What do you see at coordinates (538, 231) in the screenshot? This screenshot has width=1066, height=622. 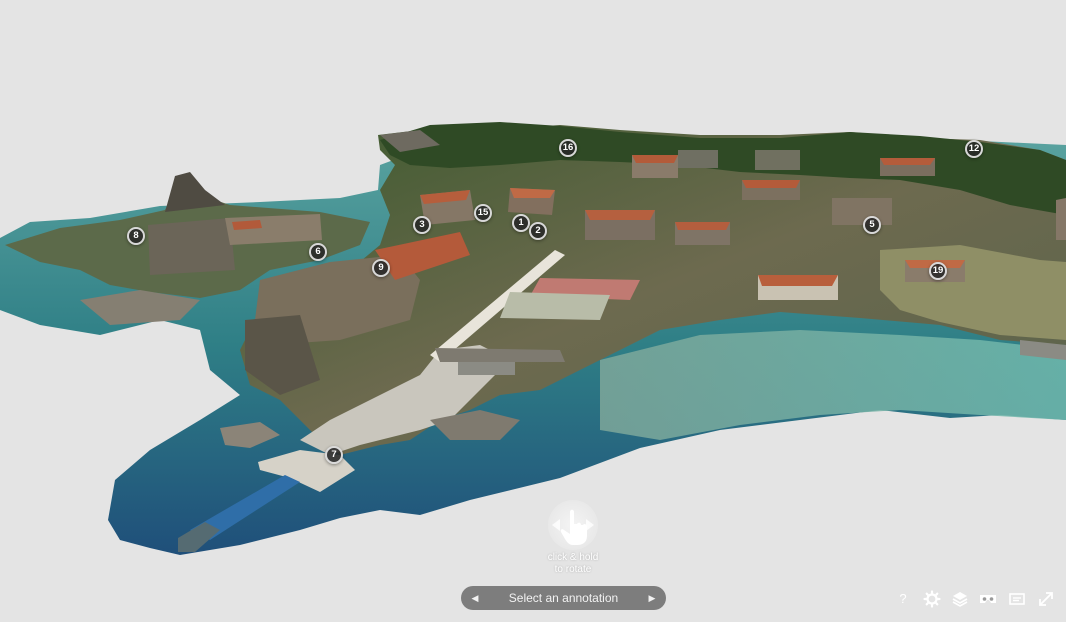 I see `annotation-hotspot-2: 2` at bounding box center [538, 231].